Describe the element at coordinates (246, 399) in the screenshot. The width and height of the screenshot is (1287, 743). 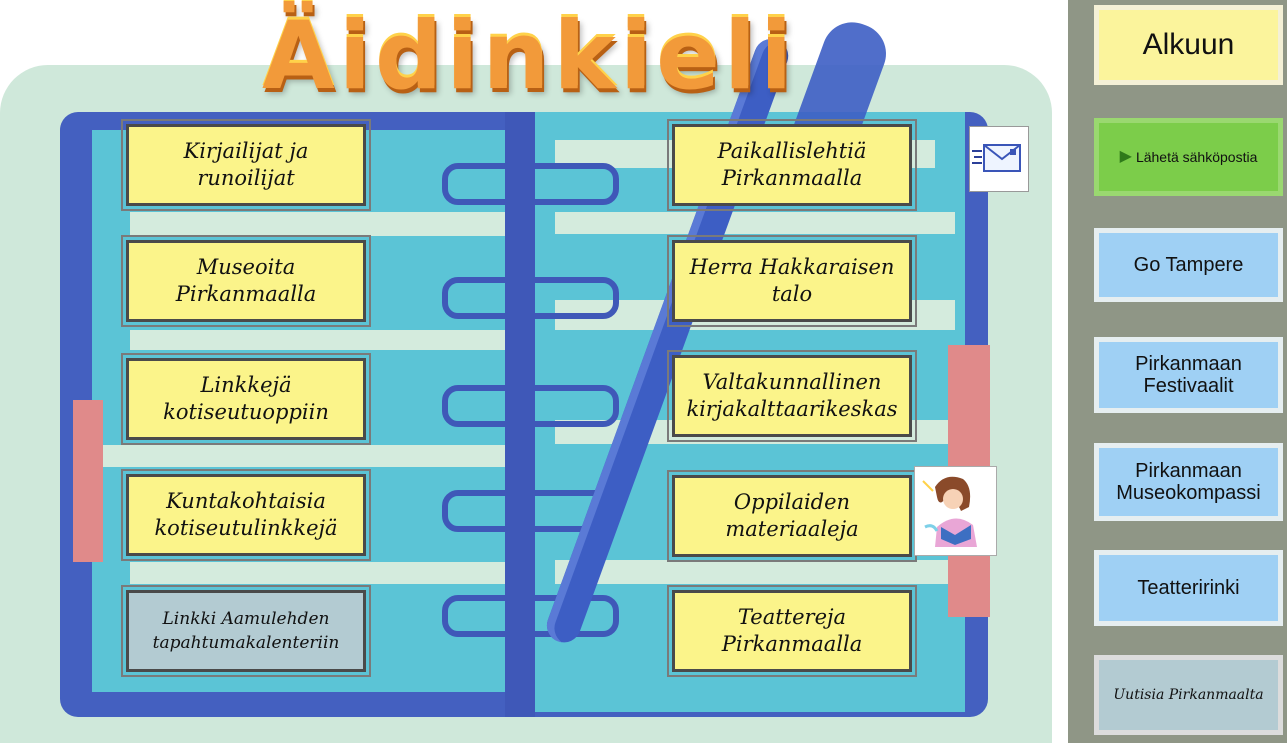
I see `link-kotiseutuoppi: Linkkejä kotiseutuoppiin` at that location.